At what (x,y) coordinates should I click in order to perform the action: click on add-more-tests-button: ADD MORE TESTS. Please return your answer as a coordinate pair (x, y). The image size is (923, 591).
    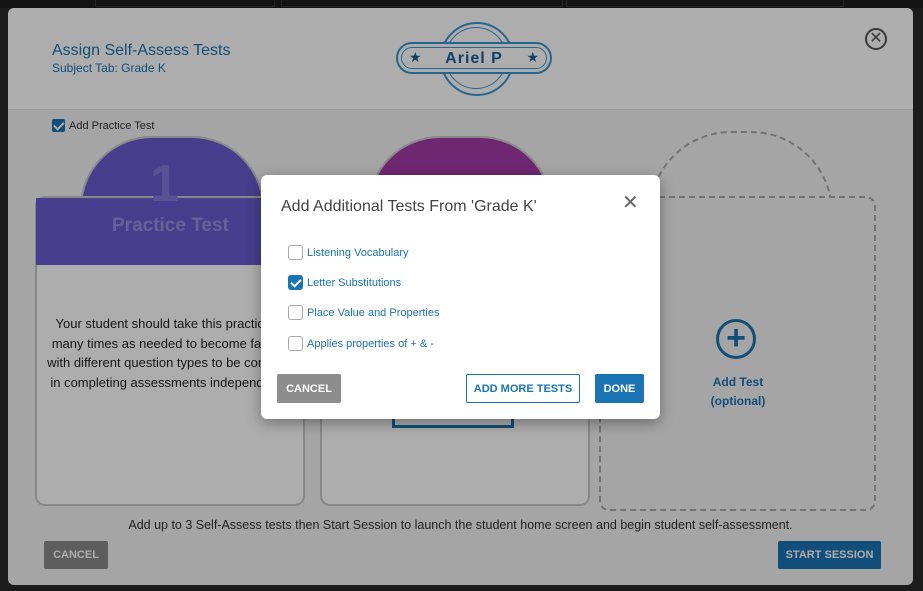
    Looking at the image, I should click on (523, 388).